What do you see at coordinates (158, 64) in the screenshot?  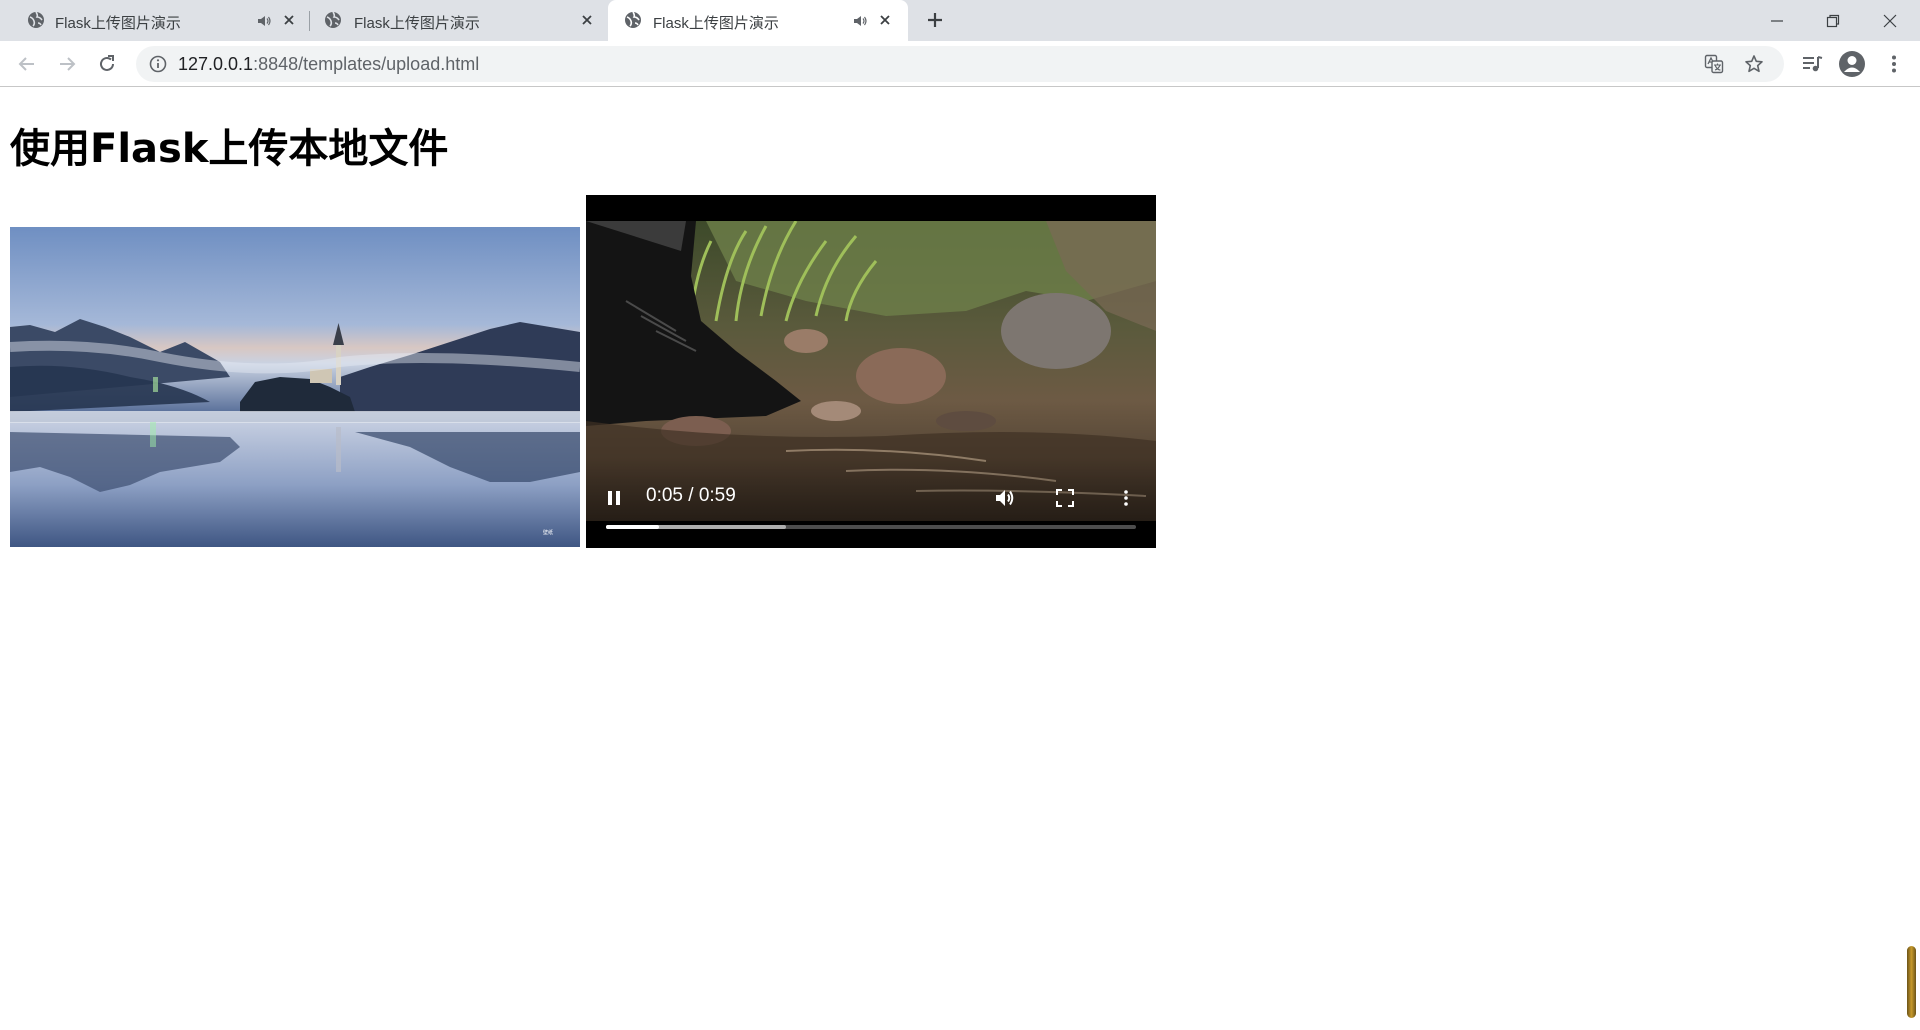 I see `info-icon` at bounding box center [158, 64].